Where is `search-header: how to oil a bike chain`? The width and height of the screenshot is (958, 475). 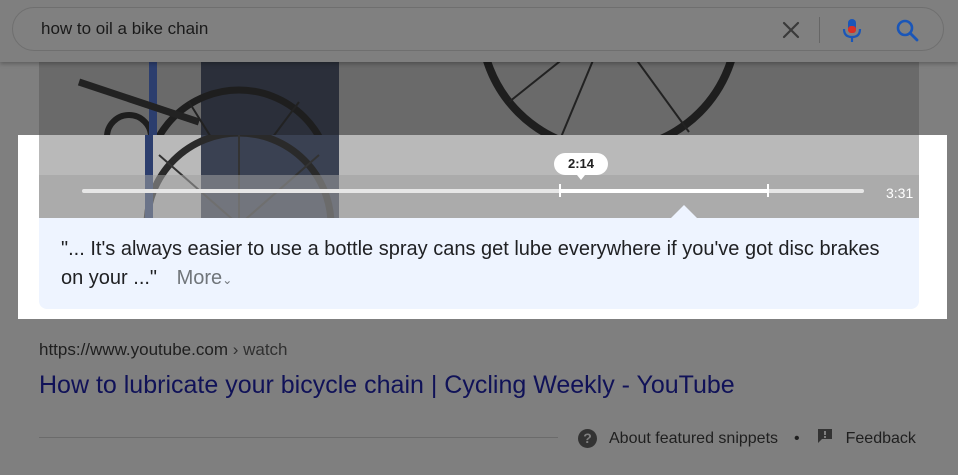 search-header: how to oil a bike chain is located at coordinates (479, 31).